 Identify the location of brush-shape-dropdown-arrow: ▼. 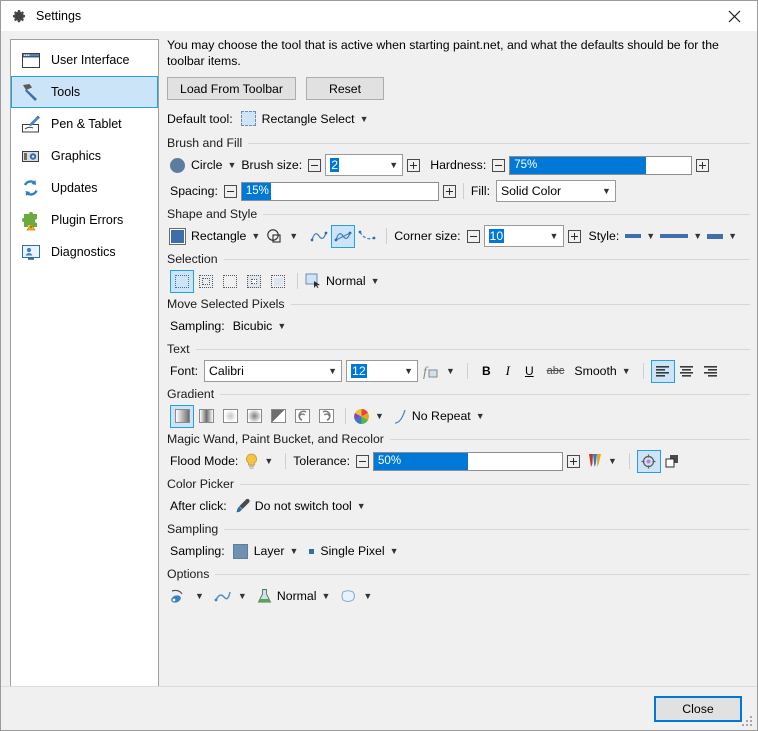
(231, 165).